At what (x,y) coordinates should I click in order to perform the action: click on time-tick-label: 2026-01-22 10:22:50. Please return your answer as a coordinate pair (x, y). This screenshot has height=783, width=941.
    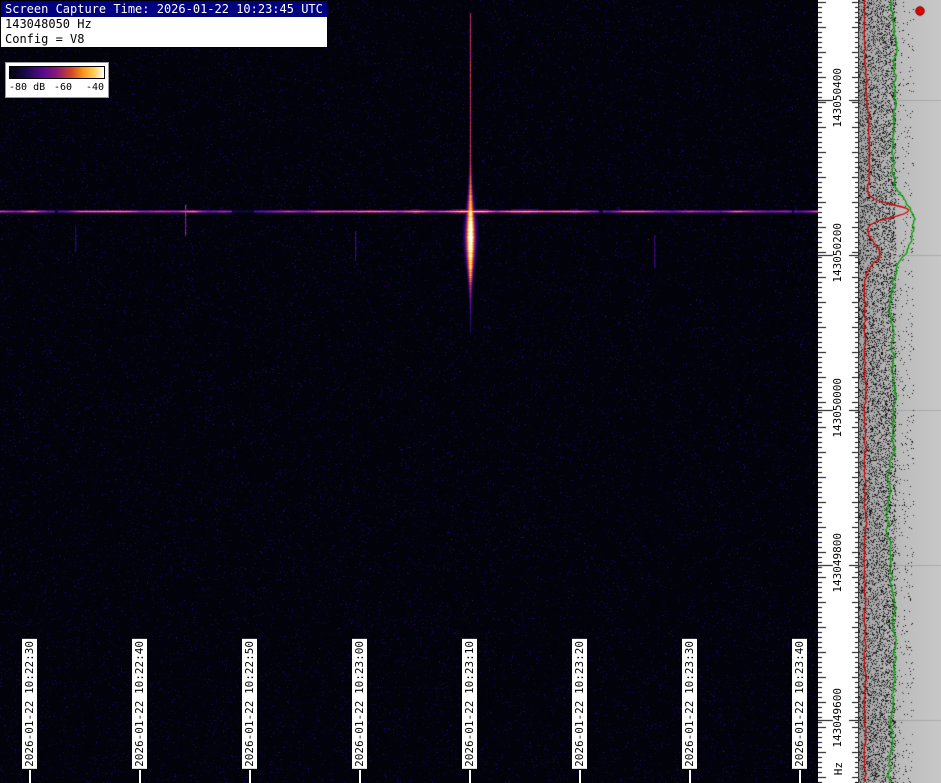
    Looking at the image, I should click on (249, 704).